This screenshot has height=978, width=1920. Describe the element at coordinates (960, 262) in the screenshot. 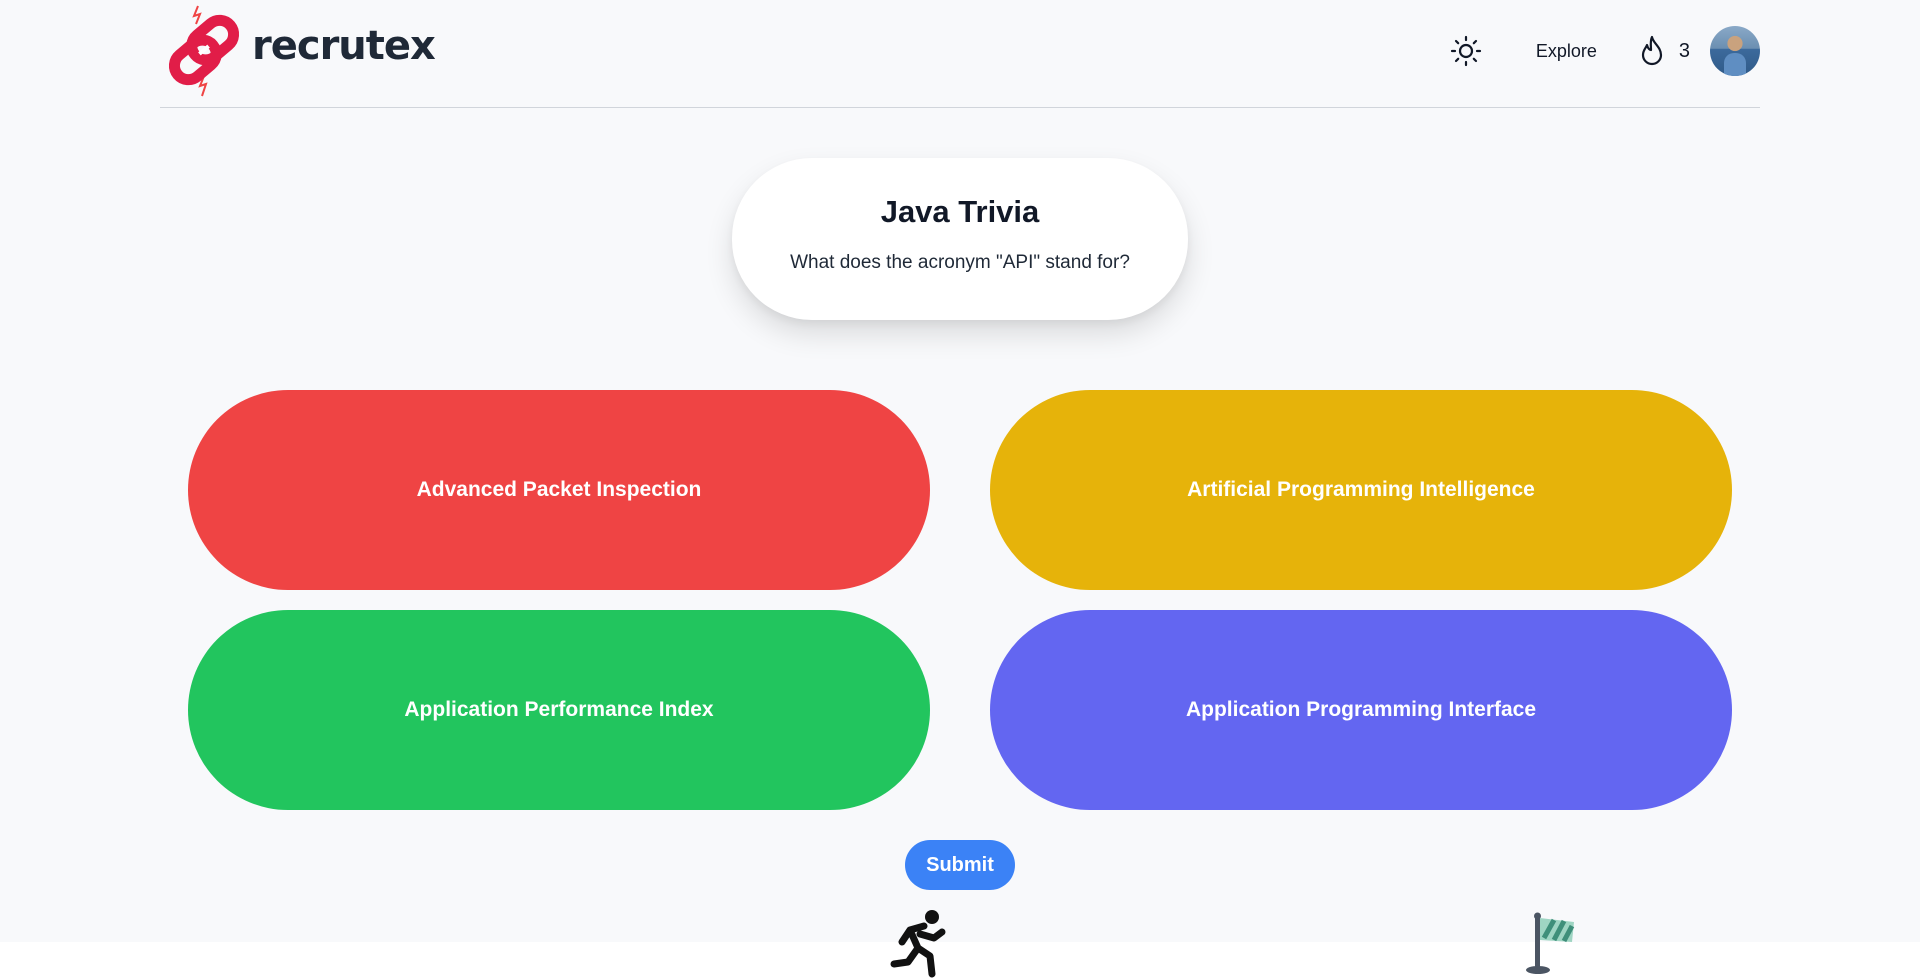

I see `quiz-question: What does the acronym "API" stand for?` at that location.